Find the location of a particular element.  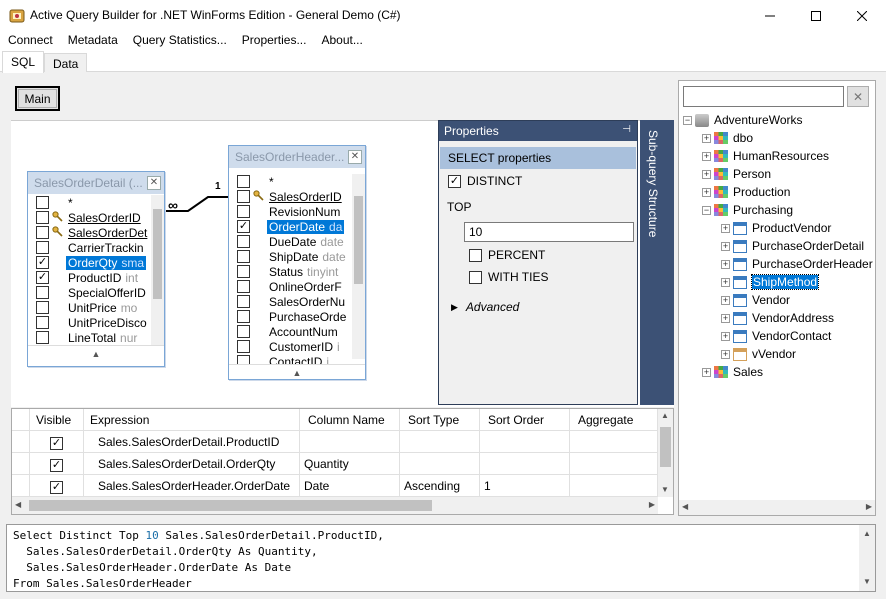

field-row: ShipDate date is located at coordinates (291, 256).